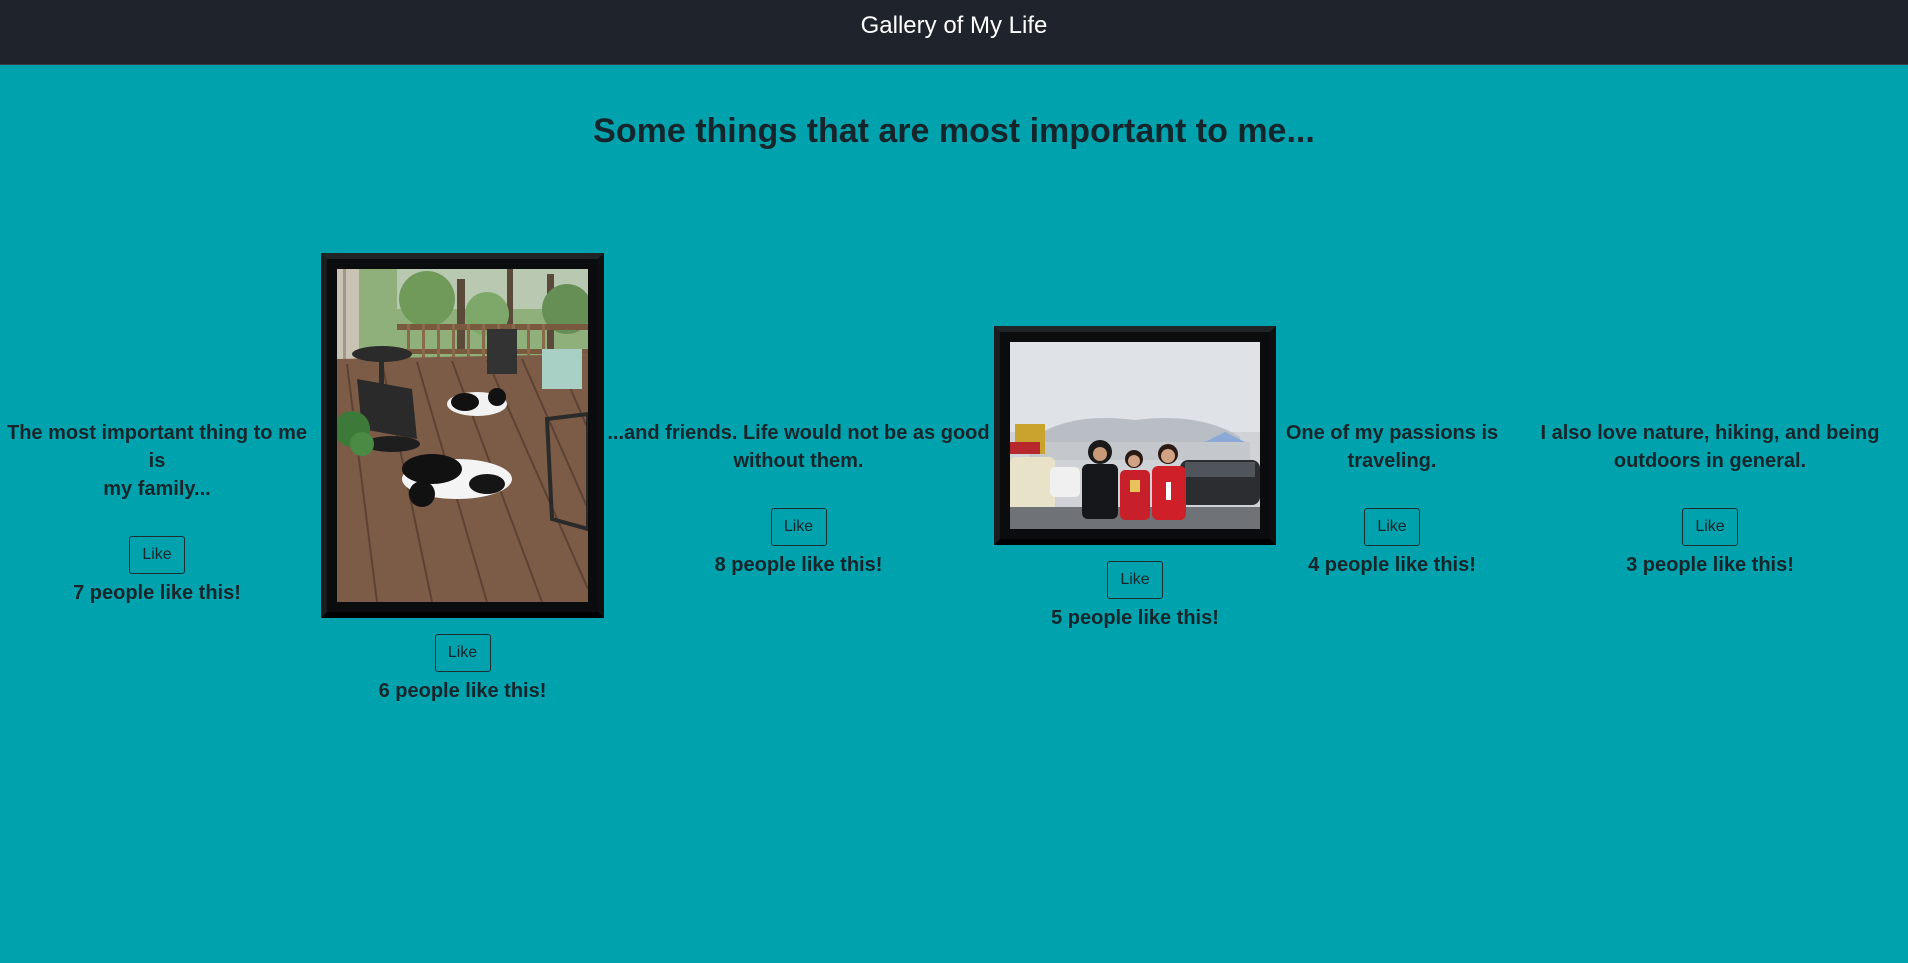 This screenshot has height=963, width=1908. What do you see at coordinates (798, 565) in the screenshot?
I see `like-count: 8 people like this!` at bounding box center [798, 565].